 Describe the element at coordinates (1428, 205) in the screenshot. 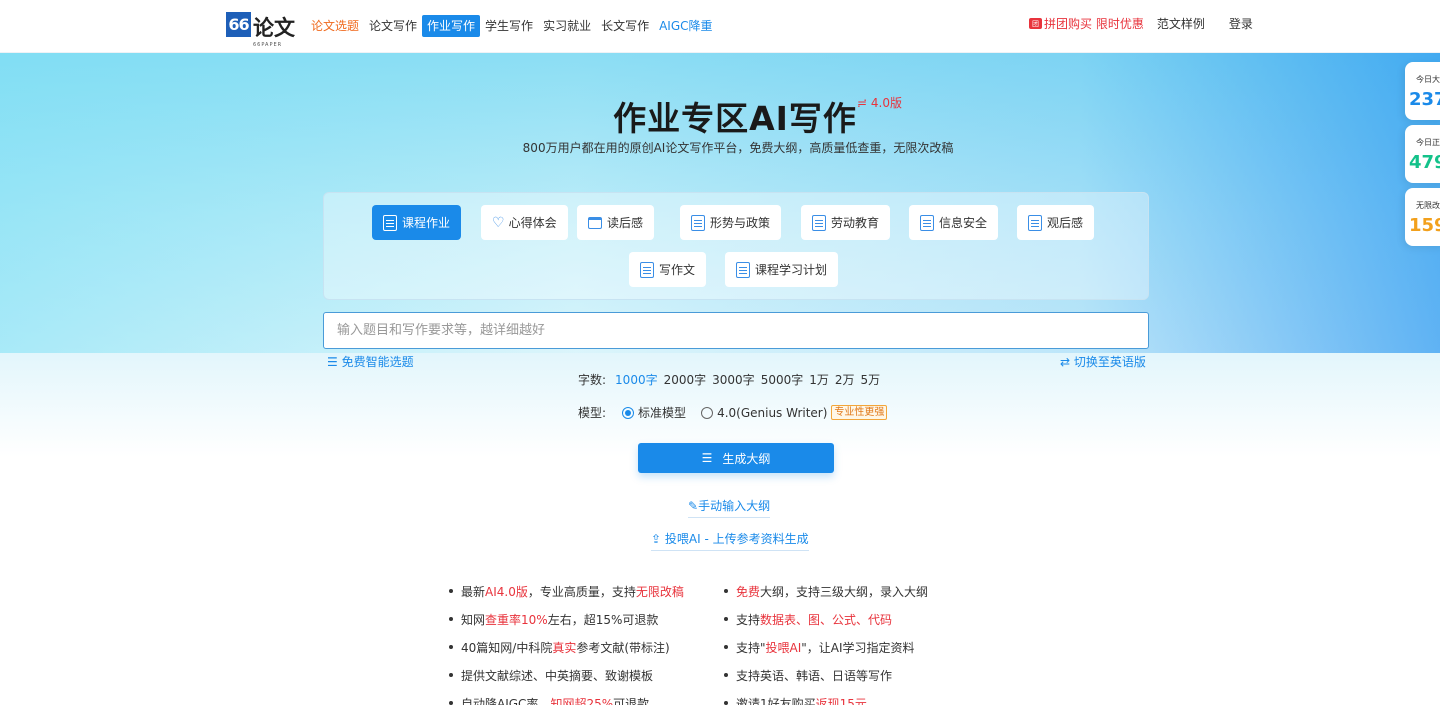

I see `stat-label: 无限改` at that location.